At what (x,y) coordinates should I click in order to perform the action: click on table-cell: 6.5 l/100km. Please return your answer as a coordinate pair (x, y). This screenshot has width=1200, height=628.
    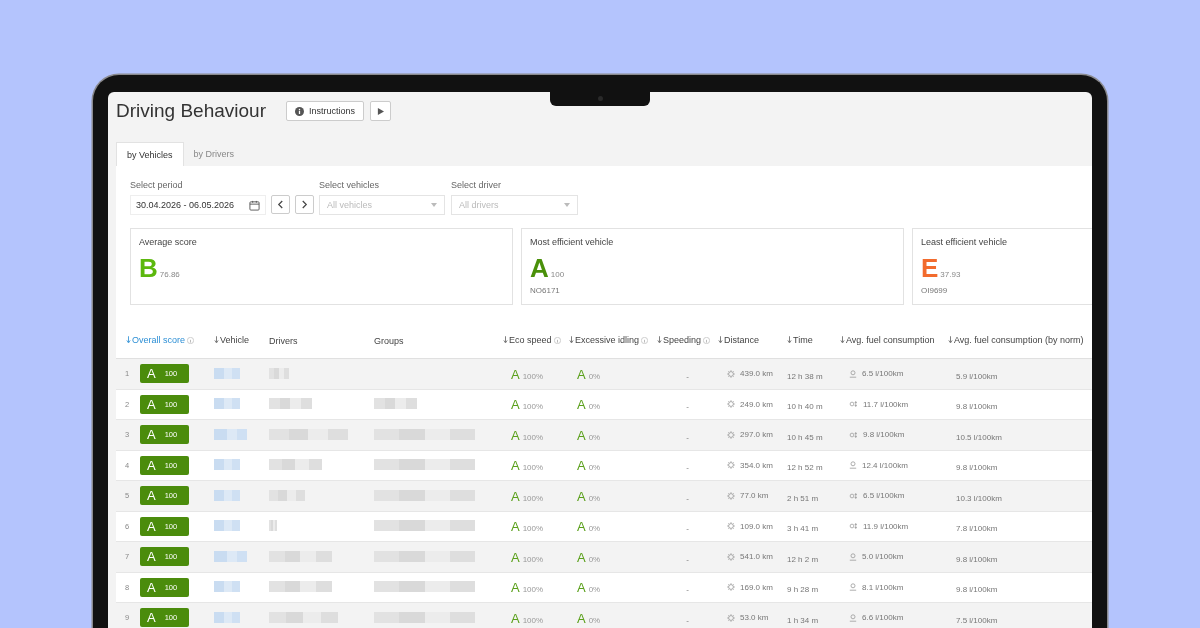
    Looking at the image, I should click on (883, 374).